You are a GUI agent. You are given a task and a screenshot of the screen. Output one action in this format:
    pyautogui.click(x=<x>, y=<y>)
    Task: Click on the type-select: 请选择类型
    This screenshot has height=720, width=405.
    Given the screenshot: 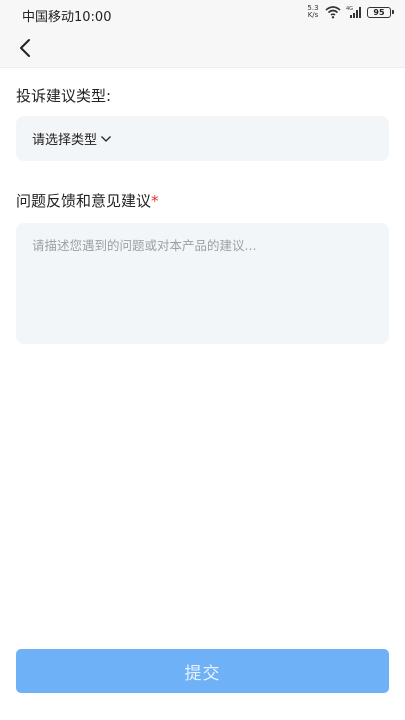 What is the action you would take?
    pyautogui.click(x=202, y=138)
    